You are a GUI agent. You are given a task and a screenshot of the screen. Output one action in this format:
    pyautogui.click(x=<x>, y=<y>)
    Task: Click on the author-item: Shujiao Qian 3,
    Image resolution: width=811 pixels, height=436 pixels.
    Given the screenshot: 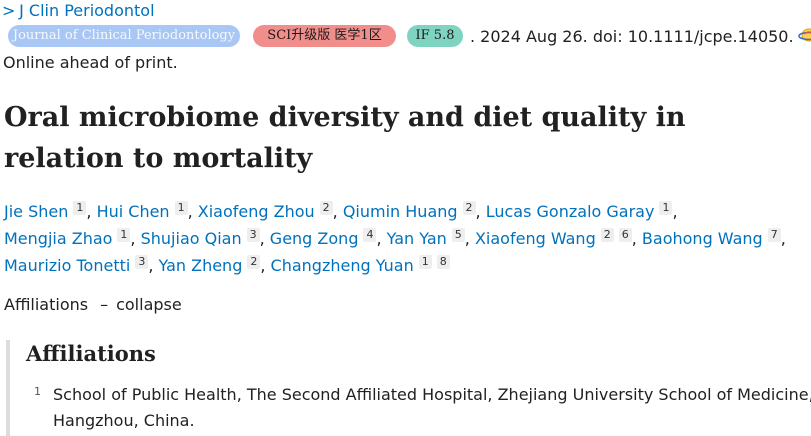 What is the action you would take?
    pyautogui.click(x=203, y=238)
    